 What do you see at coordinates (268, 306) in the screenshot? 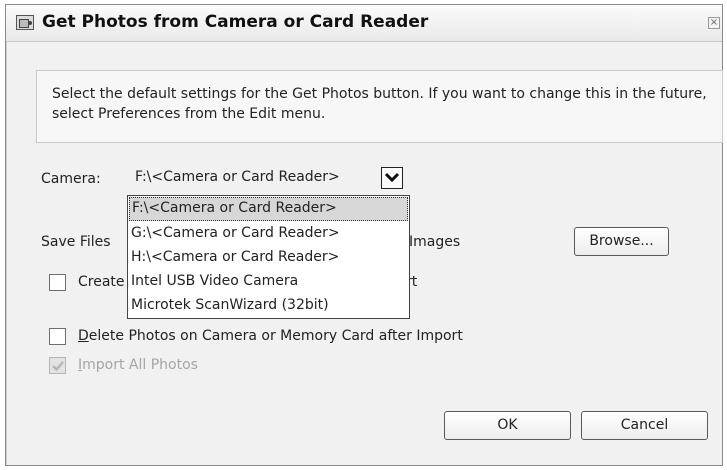
I see `dropdown-option: Microtek ScanWizard (32bit)` at bounding box center [268, 306].